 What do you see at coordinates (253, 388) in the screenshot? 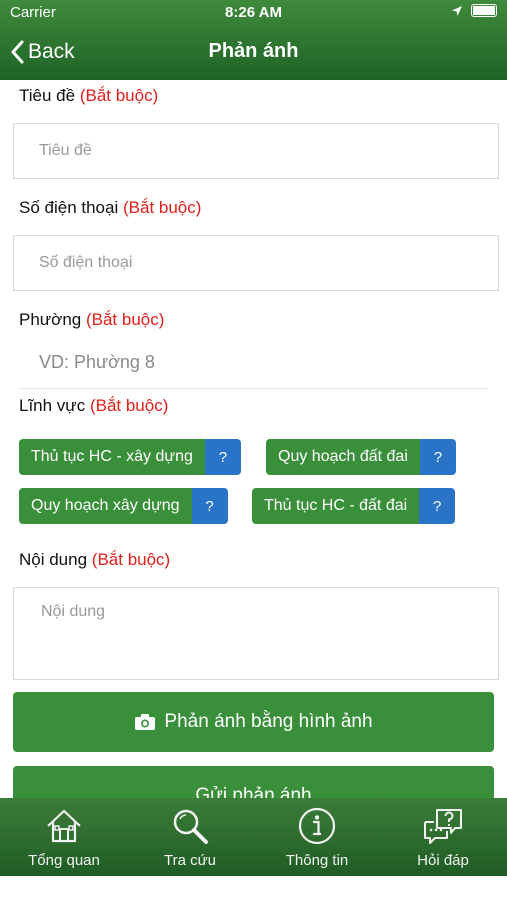
I see `ward-divider` at bounding box center [253, 388].